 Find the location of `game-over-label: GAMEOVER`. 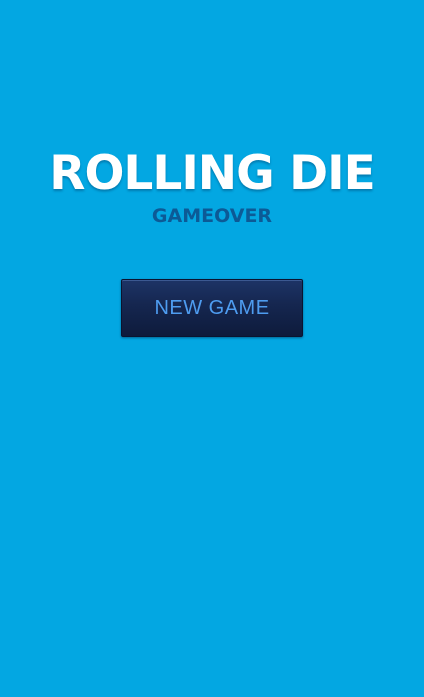

game-over-label: GAMEOVER is located at coordinates (212, 216).